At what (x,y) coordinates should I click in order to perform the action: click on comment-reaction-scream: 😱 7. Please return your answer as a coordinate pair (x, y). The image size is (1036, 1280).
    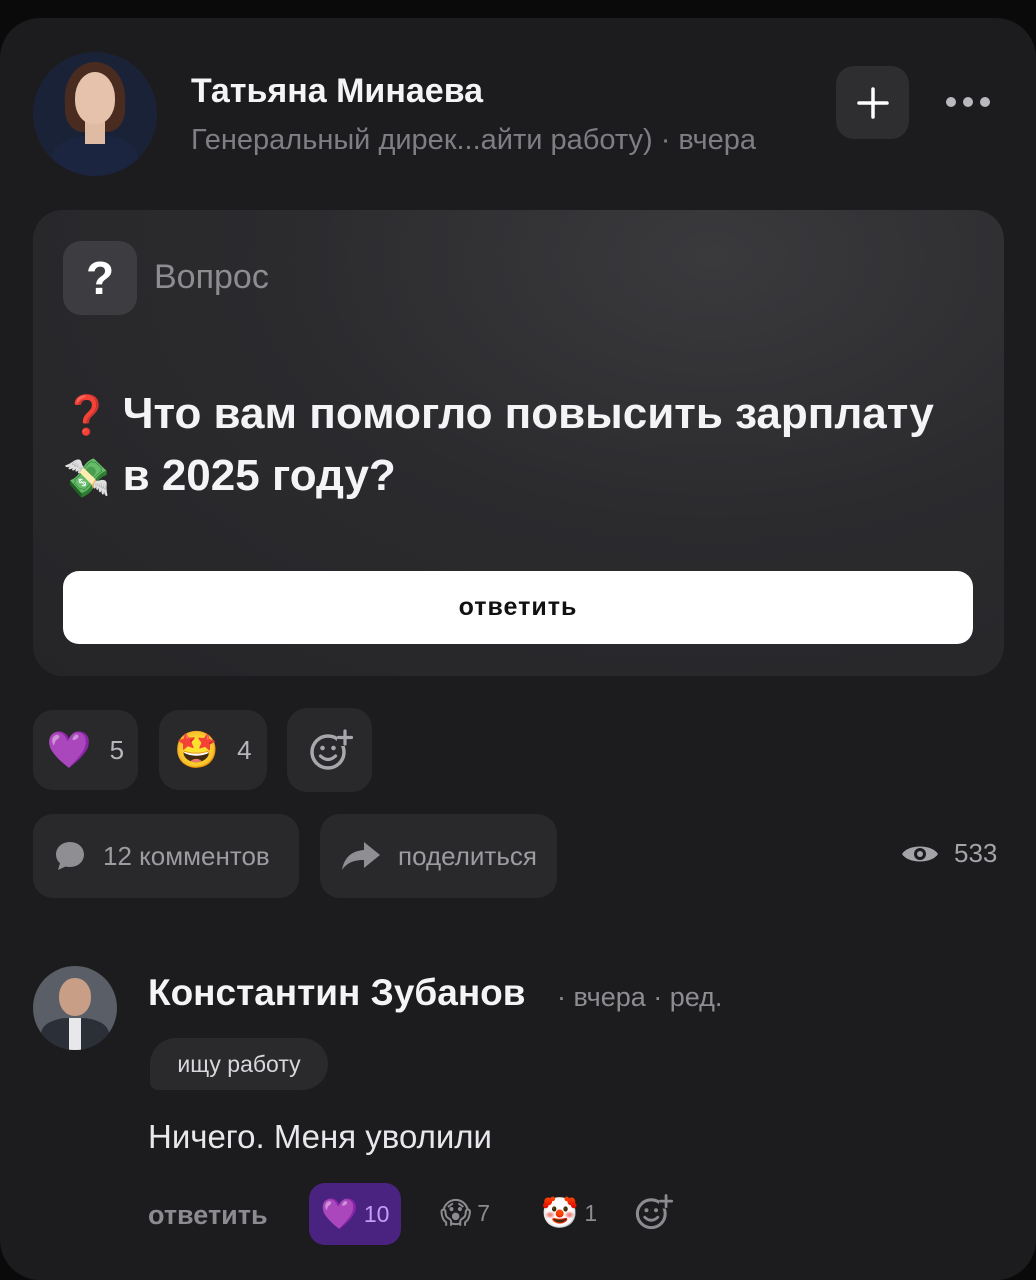
    Looking at the image, I should click on (465, 1213).